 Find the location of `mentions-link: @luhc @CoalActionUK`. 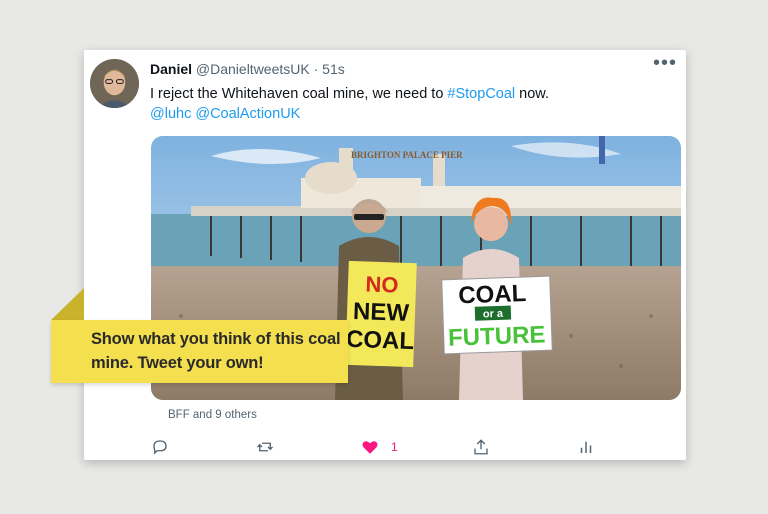

mentions-link: @luhc @CoalActionUK is located at coordinates (225, 114).